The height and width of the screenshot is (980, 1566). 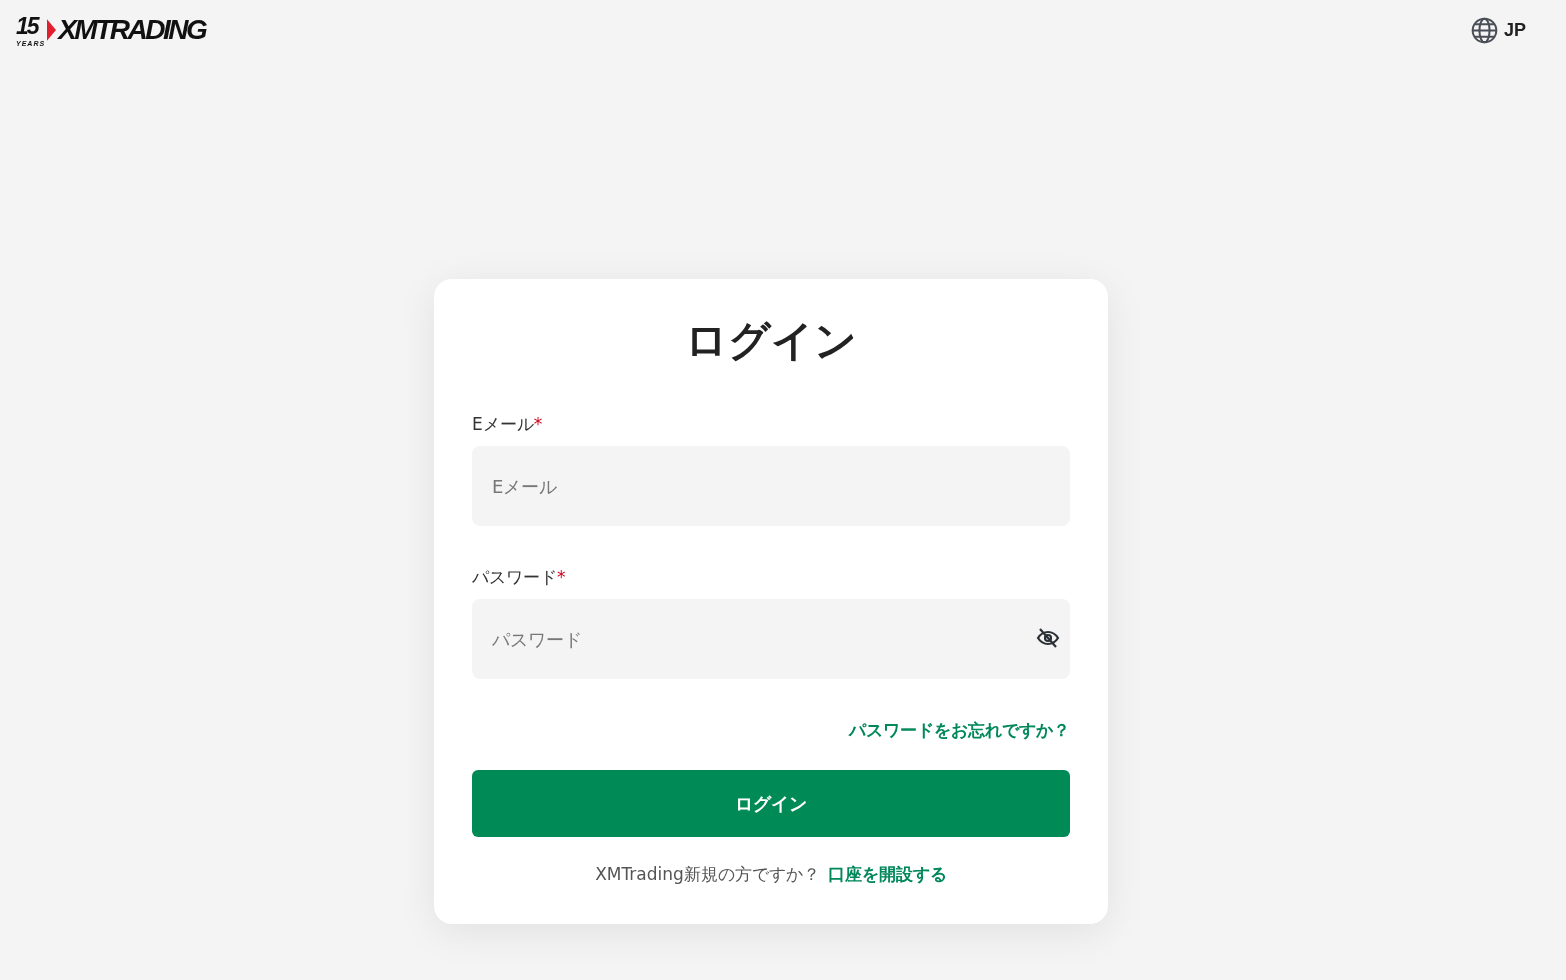 What do you see at coordinates (771, 803) in the screenshot?
I see `login-button: ログイン` at bounding box center [771, 803].